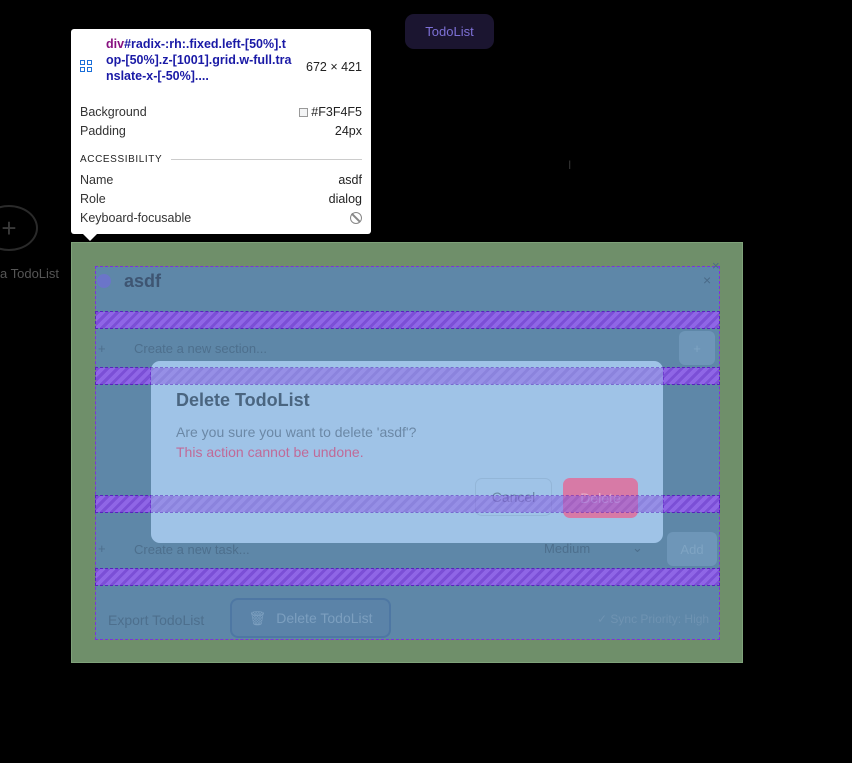  I want to click on not-allowed-icon, so click(356, 218).